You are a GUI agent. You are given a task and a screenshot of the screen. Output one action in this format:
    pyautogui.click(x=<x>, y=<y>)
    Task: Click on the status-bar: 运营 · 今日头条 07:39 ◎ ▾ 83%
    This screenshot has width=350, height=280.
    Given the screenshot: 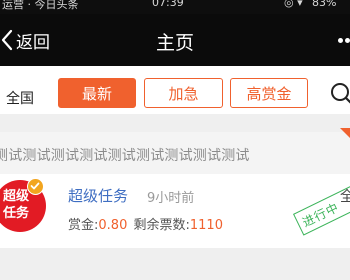 What is the action you would take?
    pyautogui.click(x=175, y=7)
    